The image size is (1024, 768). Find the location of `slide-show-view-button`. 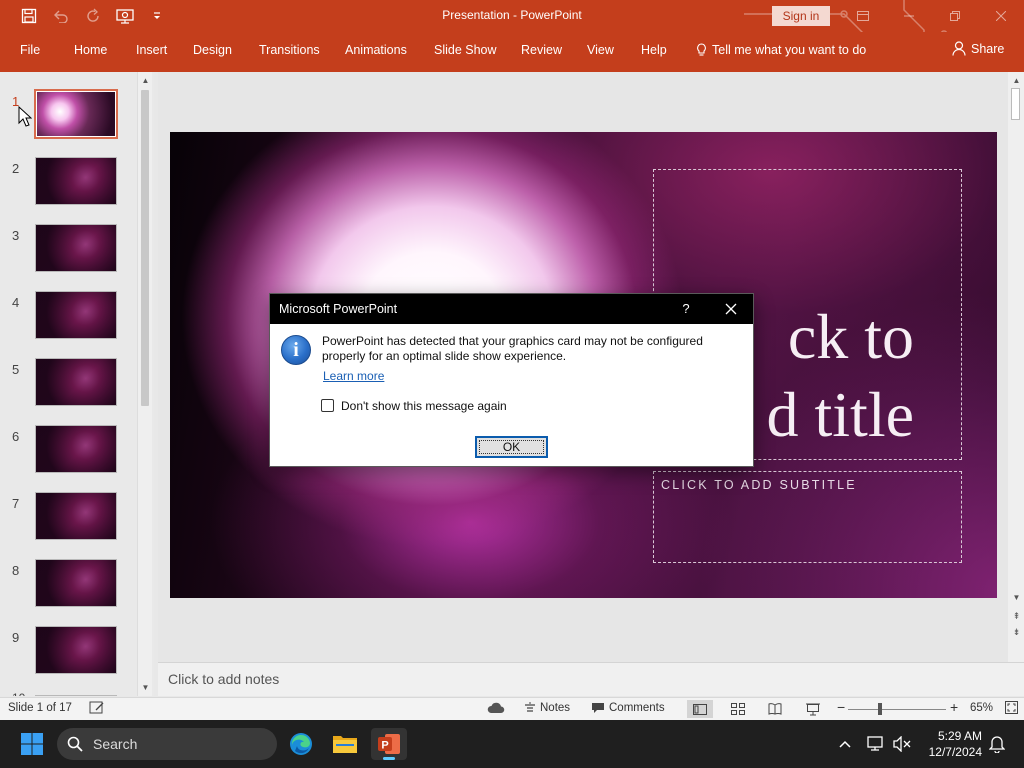

slide-show-view-button is located at coordinates (813, 709).